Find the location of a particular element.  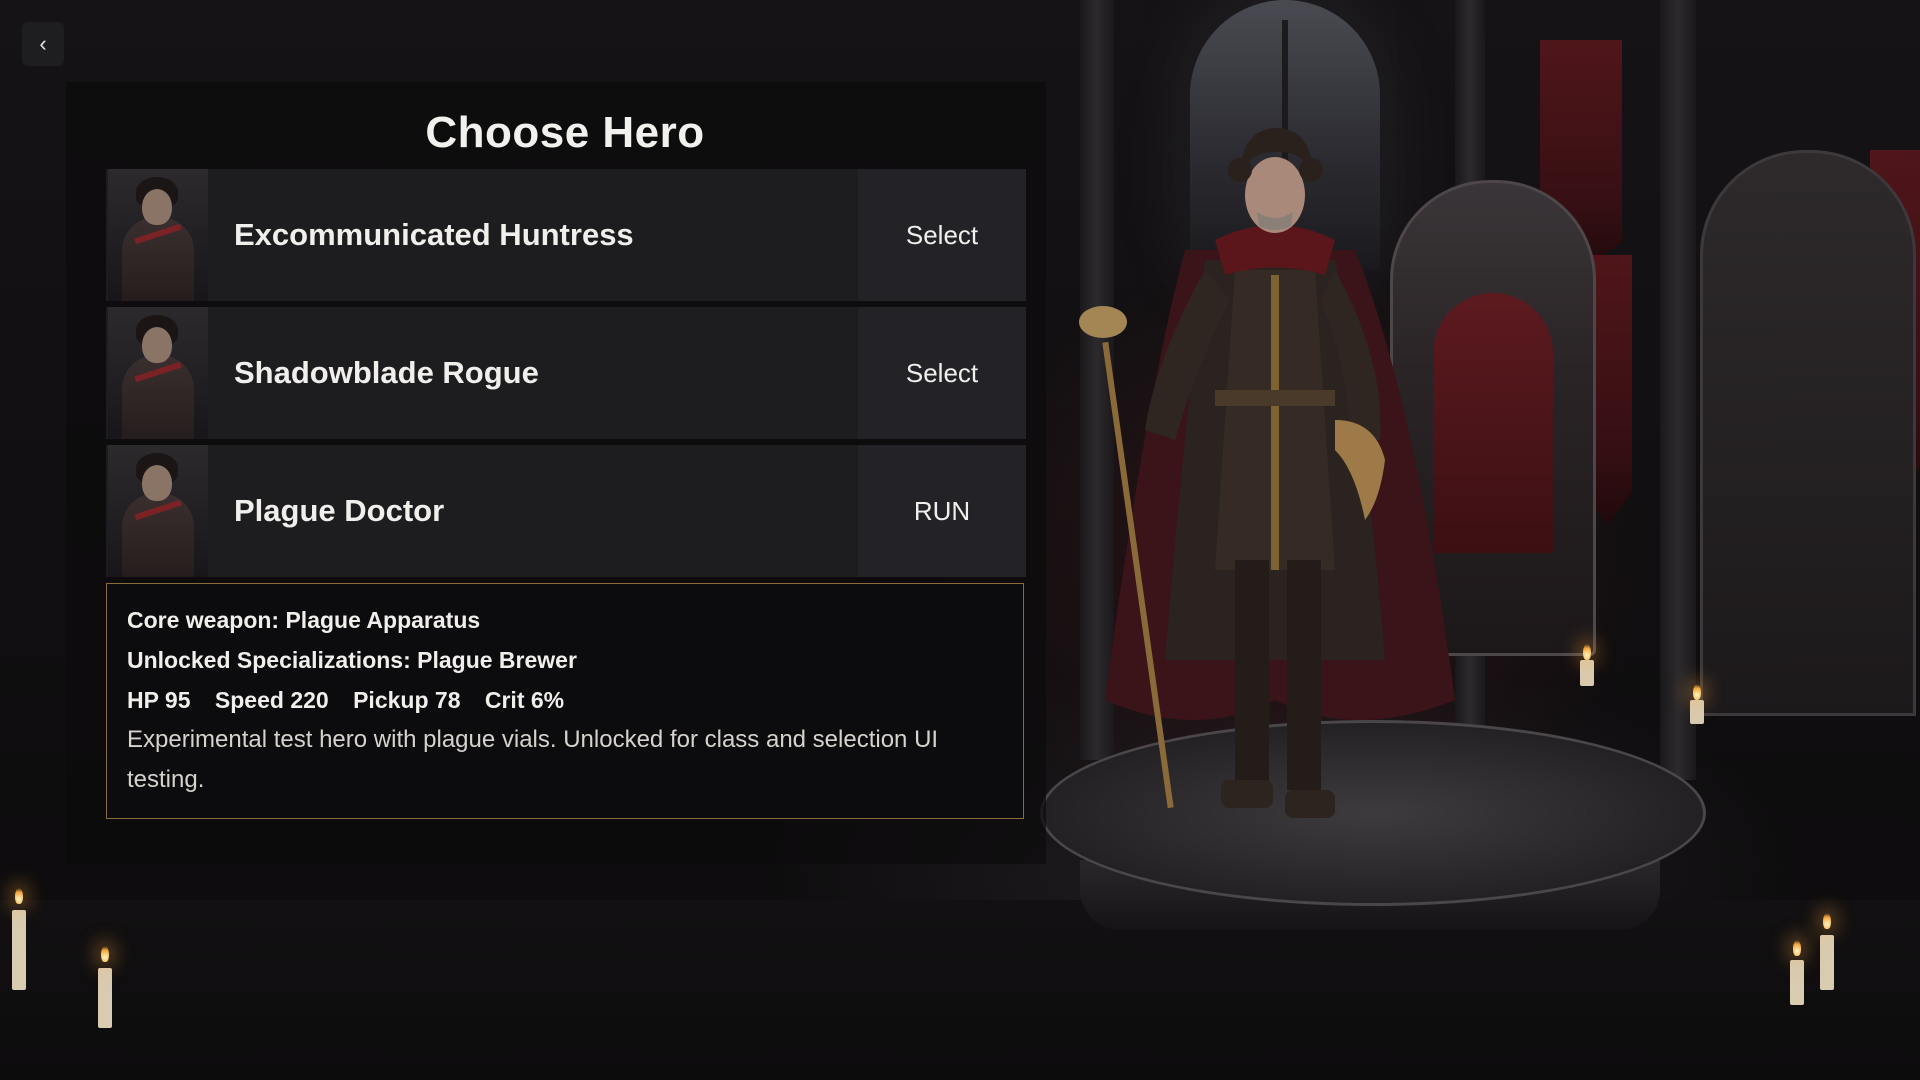

hero-name: Shadowblade Rogue is located at coordinates (386, 372).